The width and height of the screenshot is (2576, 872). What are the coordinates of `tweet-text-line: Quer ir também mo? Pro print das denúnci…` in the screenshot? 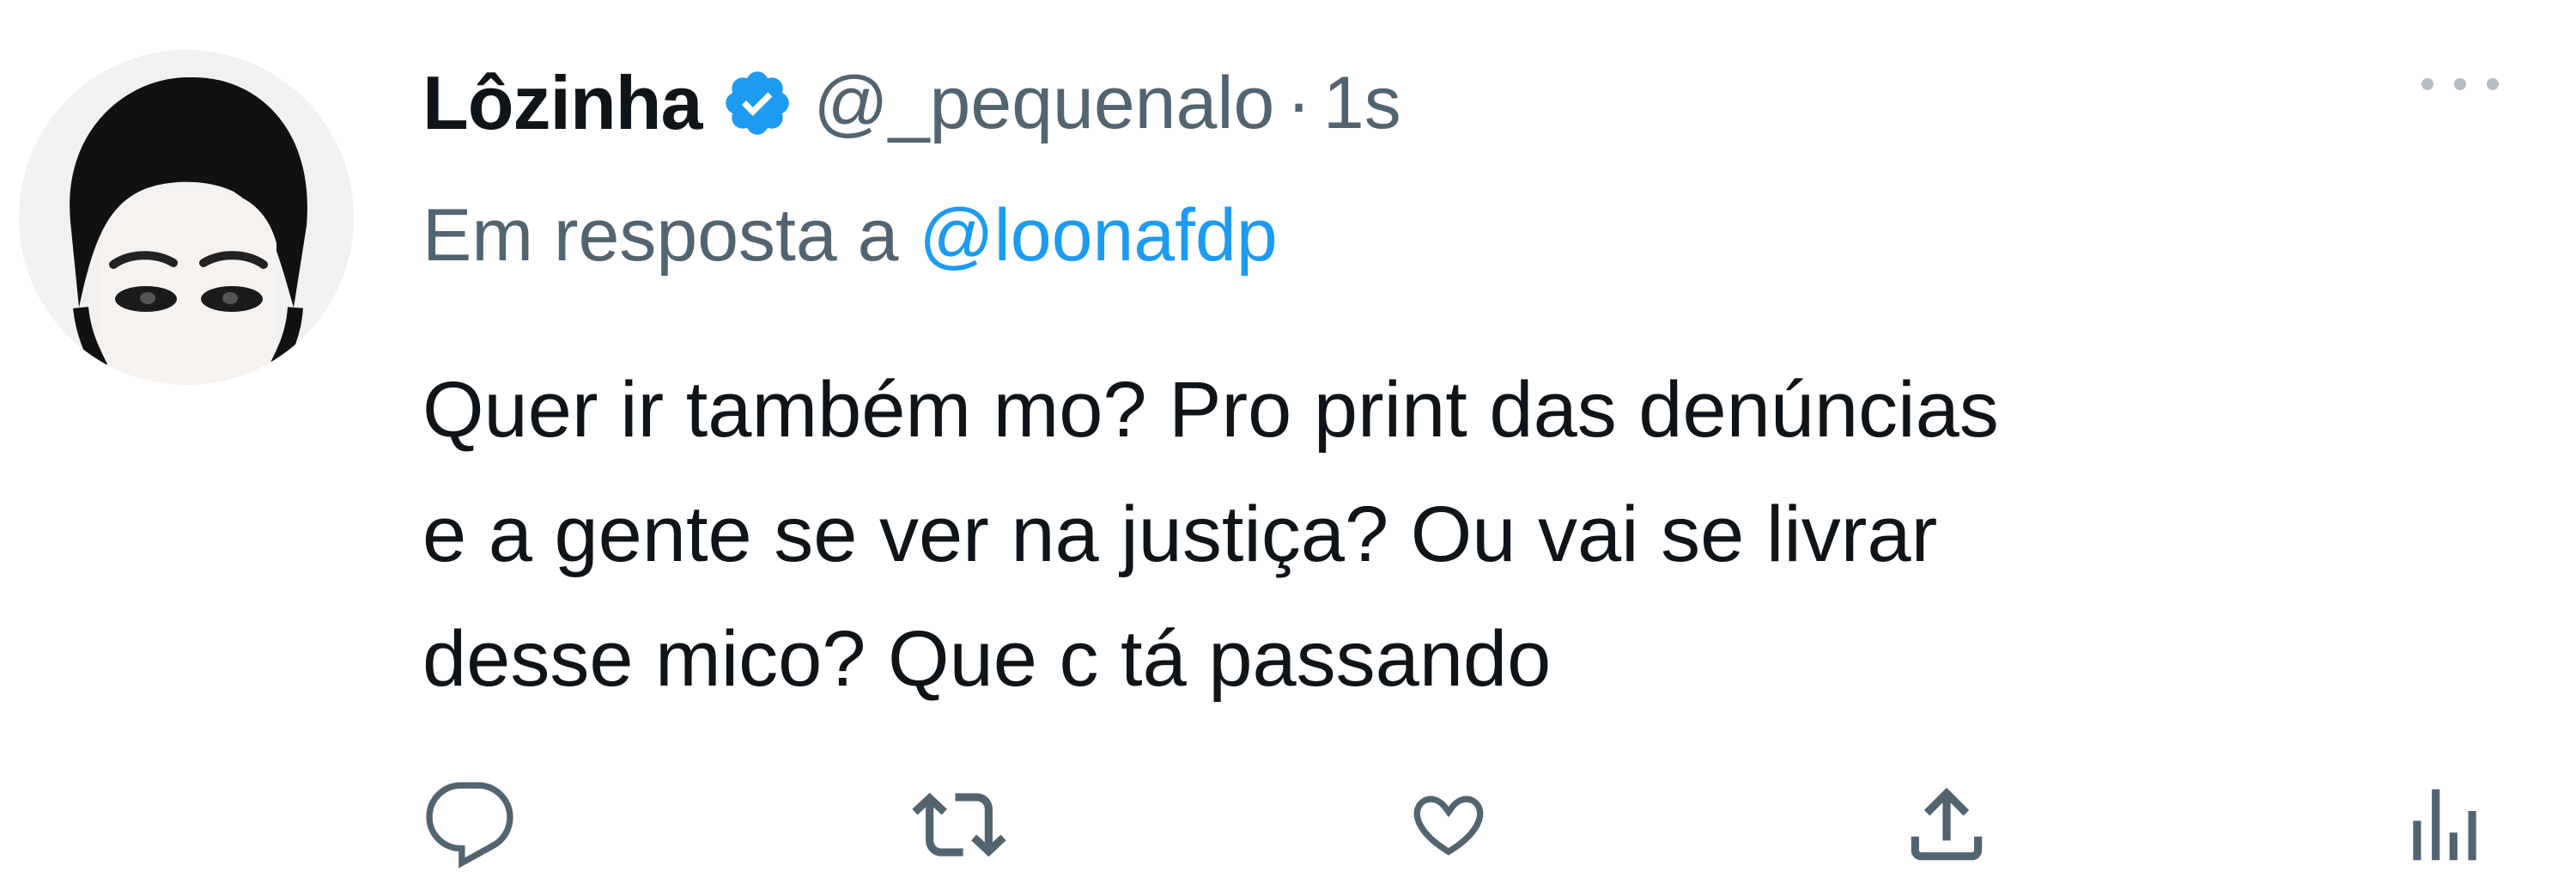 It's located at (1210, 410).